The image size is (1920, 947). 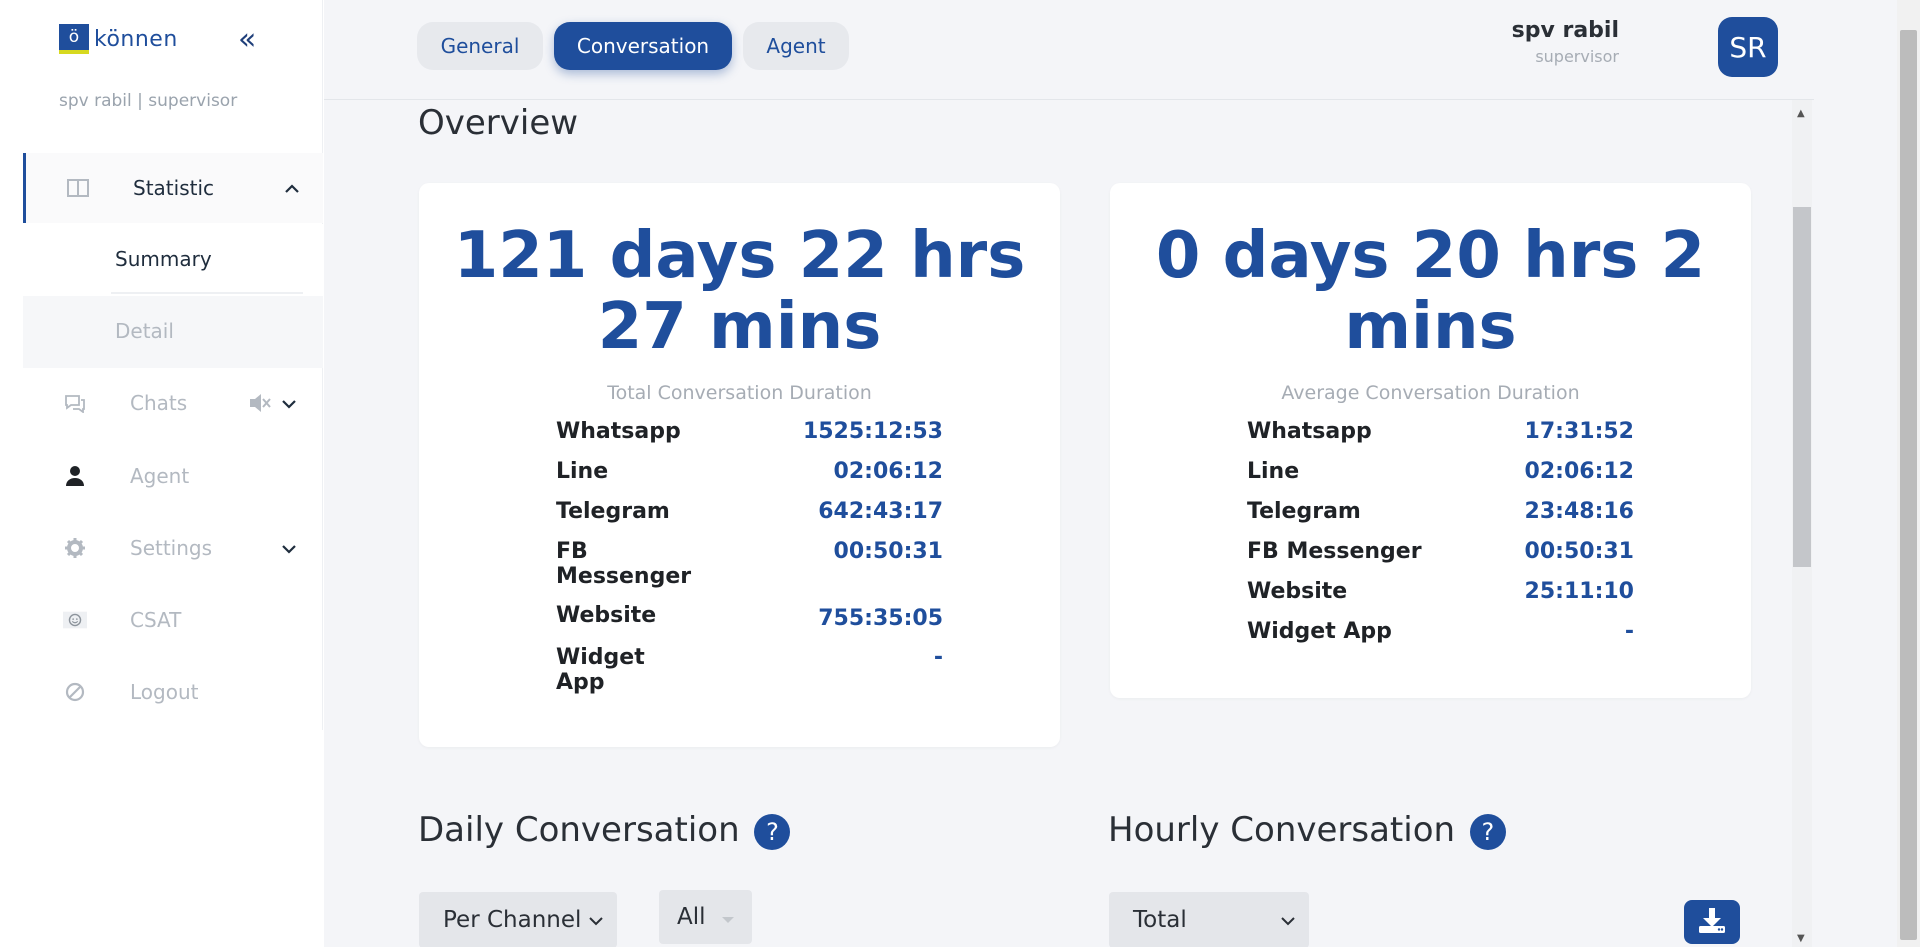 What do you see at coordinates (1579, 431) in the screenshot?
I see `channel-value: 17:31:52` at bounding box center [1579, 431].